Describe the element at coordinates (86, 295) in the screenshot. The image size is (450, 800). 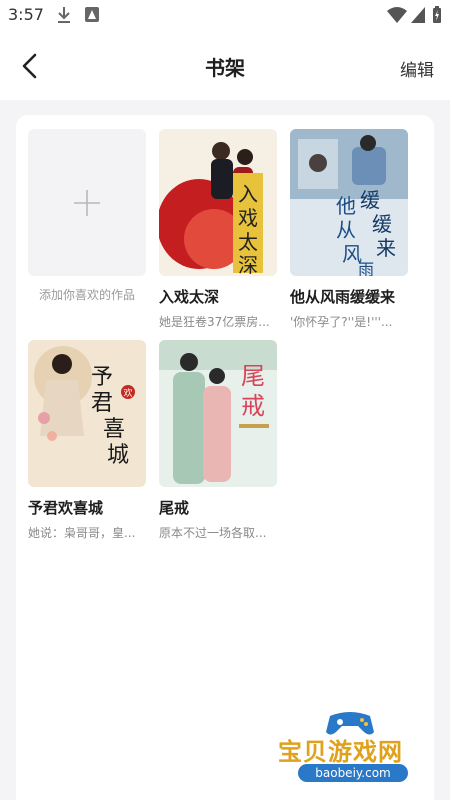
I see `add-book-label: 添加你喜欢的作品` at that location.